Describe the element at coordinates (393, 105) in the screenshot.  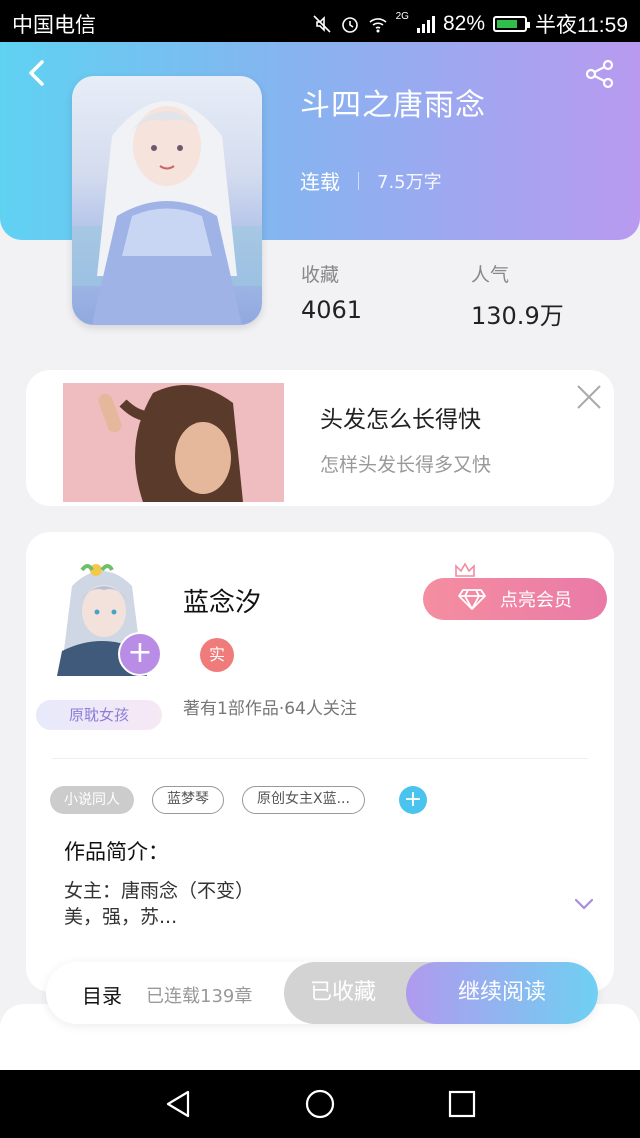
I see `book-title: 斗四之唐雨念` at that location.